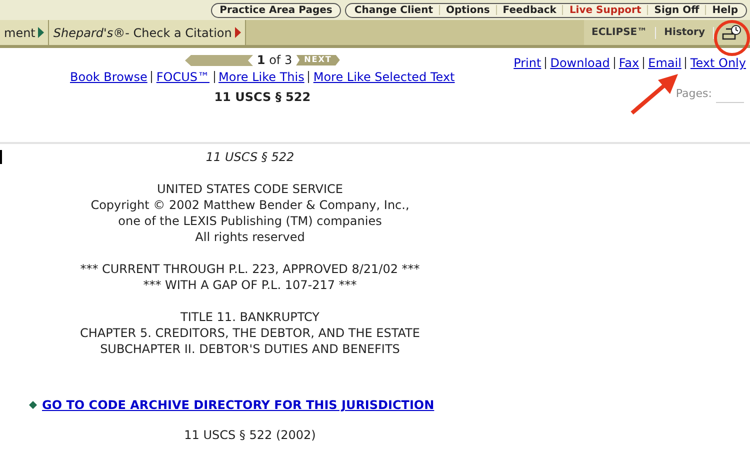 The width and height of the screenshot is (750, 468). What do you see at coordinates (250, 349) in the screenshot?
I see `document-line: SUBCHAPTER II. DEBTOR'S DUTIES AND BENEFITS` at bounding box center [250, 349].